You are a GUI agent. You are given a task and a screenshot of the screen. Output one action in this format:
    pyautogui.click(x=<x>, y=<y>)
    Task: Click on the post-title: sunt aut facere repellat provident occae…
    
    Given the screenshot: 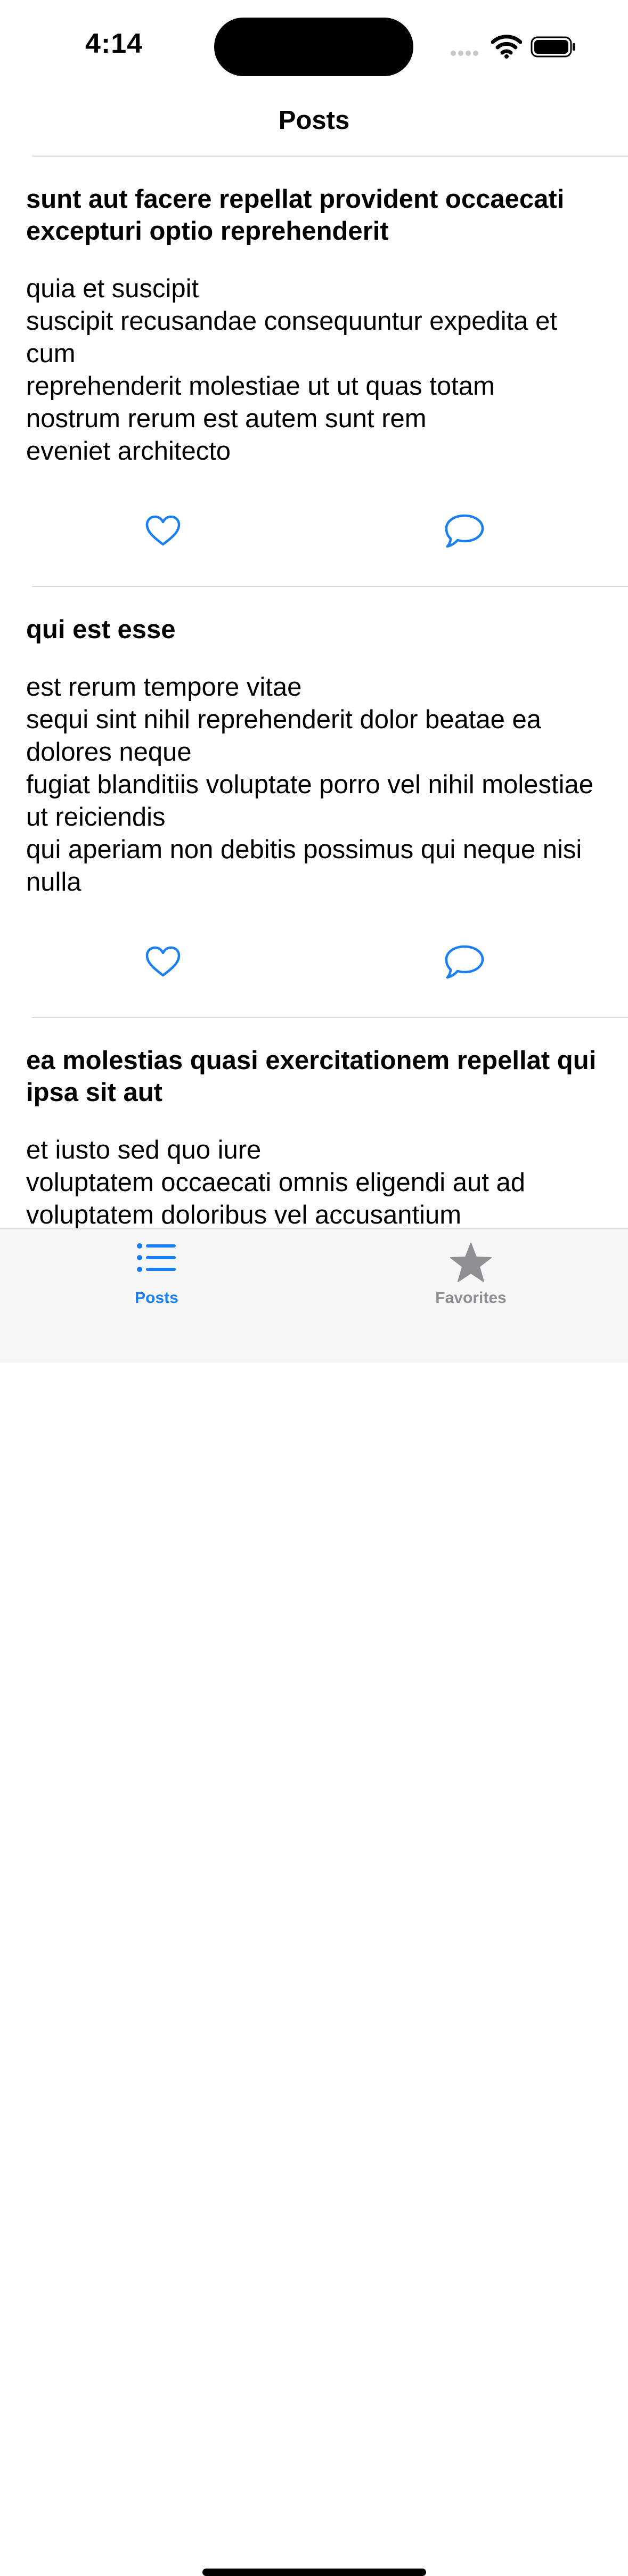 What is the action you would take?
    pyautogui.click(x=295, y=215)
    